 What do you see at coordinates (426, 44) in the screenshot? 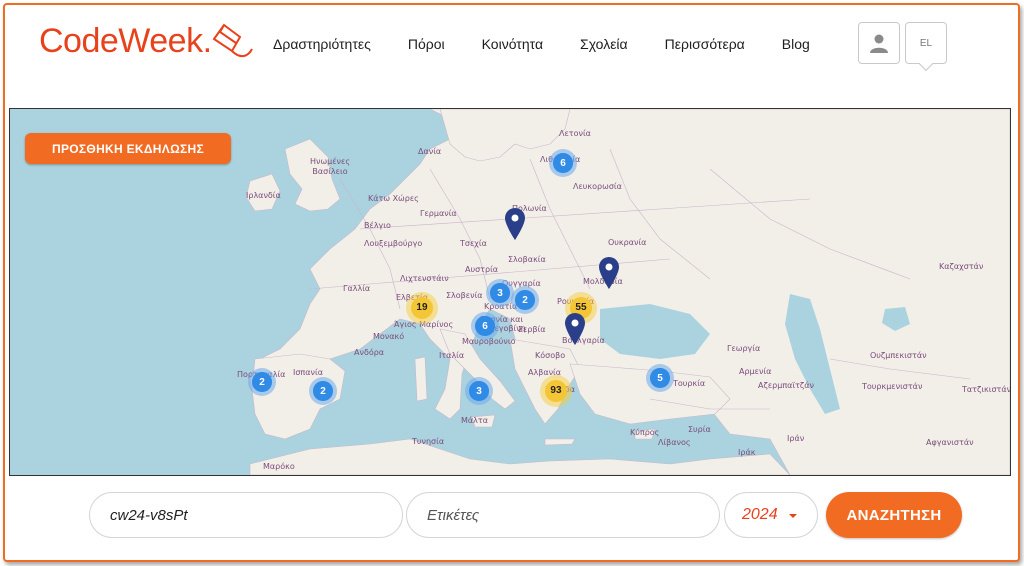
I see `nav-resources: Πόροι` at bounding box center [426, 44].